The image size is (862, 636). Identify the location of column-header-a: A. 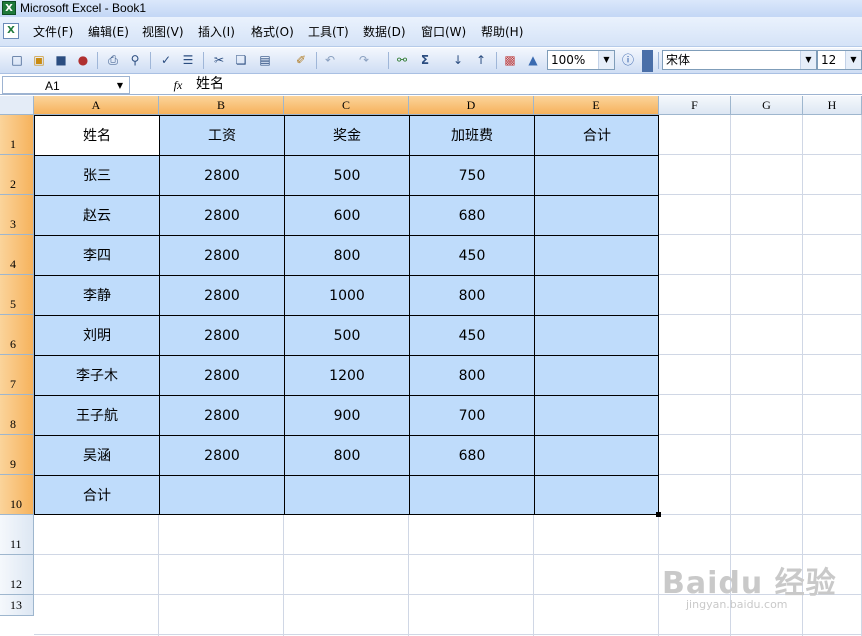
(96, 105).